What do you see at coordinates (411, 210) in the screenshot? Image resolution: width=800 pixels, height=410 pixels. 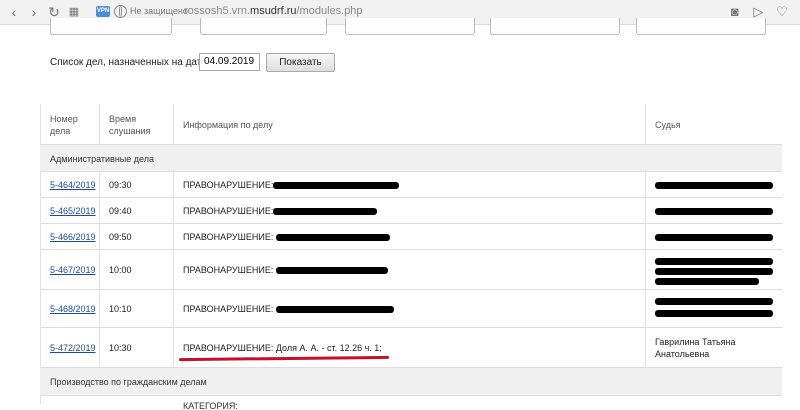 I see `table-row: 5-465/2019 09:40 ПРАВОНАРУШЕНИЕ:` at bounding box center [411, 210].